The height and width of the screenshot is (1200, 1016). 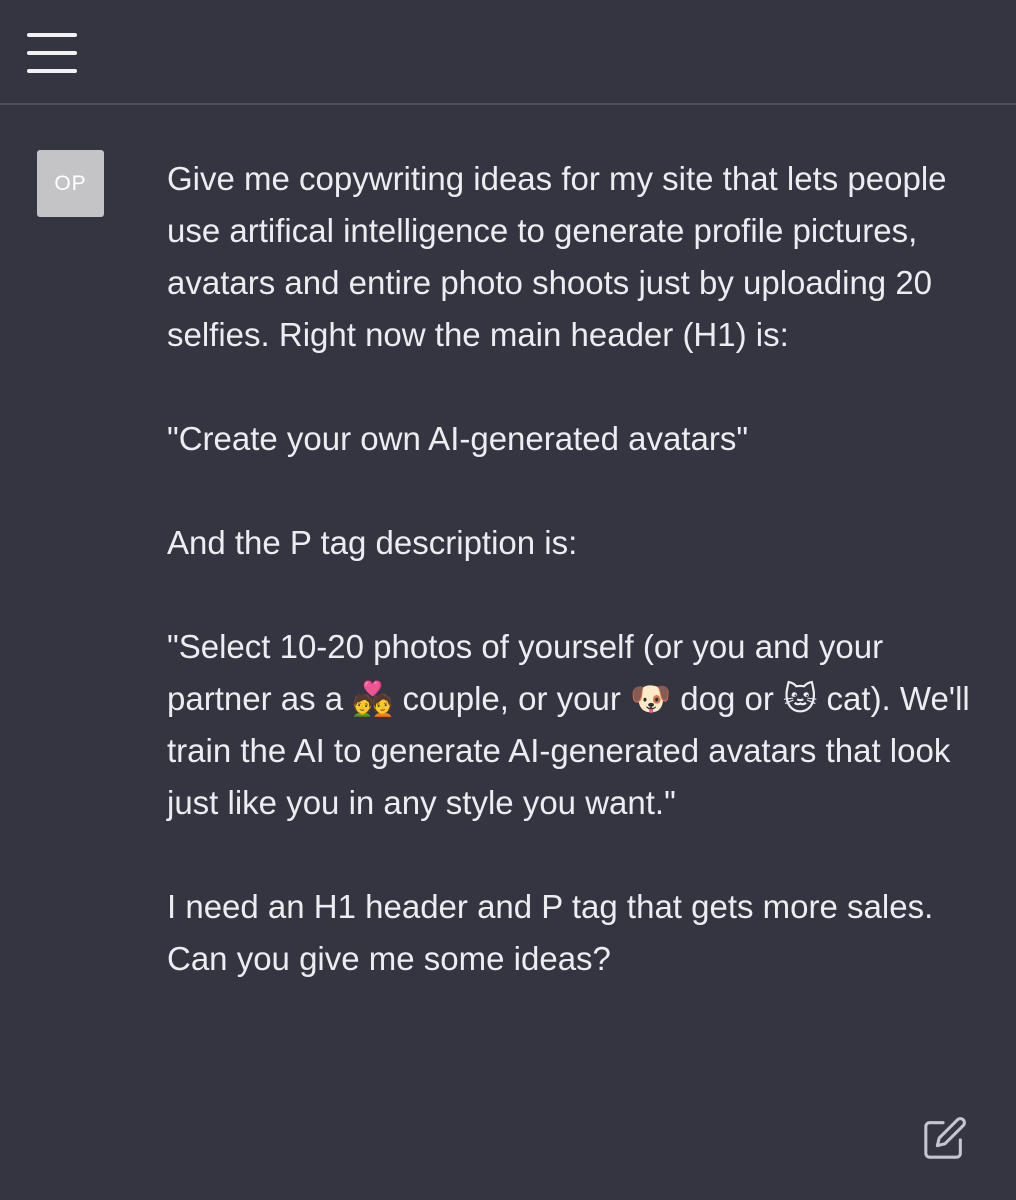 What do you see at coordinates (70, 183) in the screenshot?
I see `avatar: OP` at bounding box center [70, 183].